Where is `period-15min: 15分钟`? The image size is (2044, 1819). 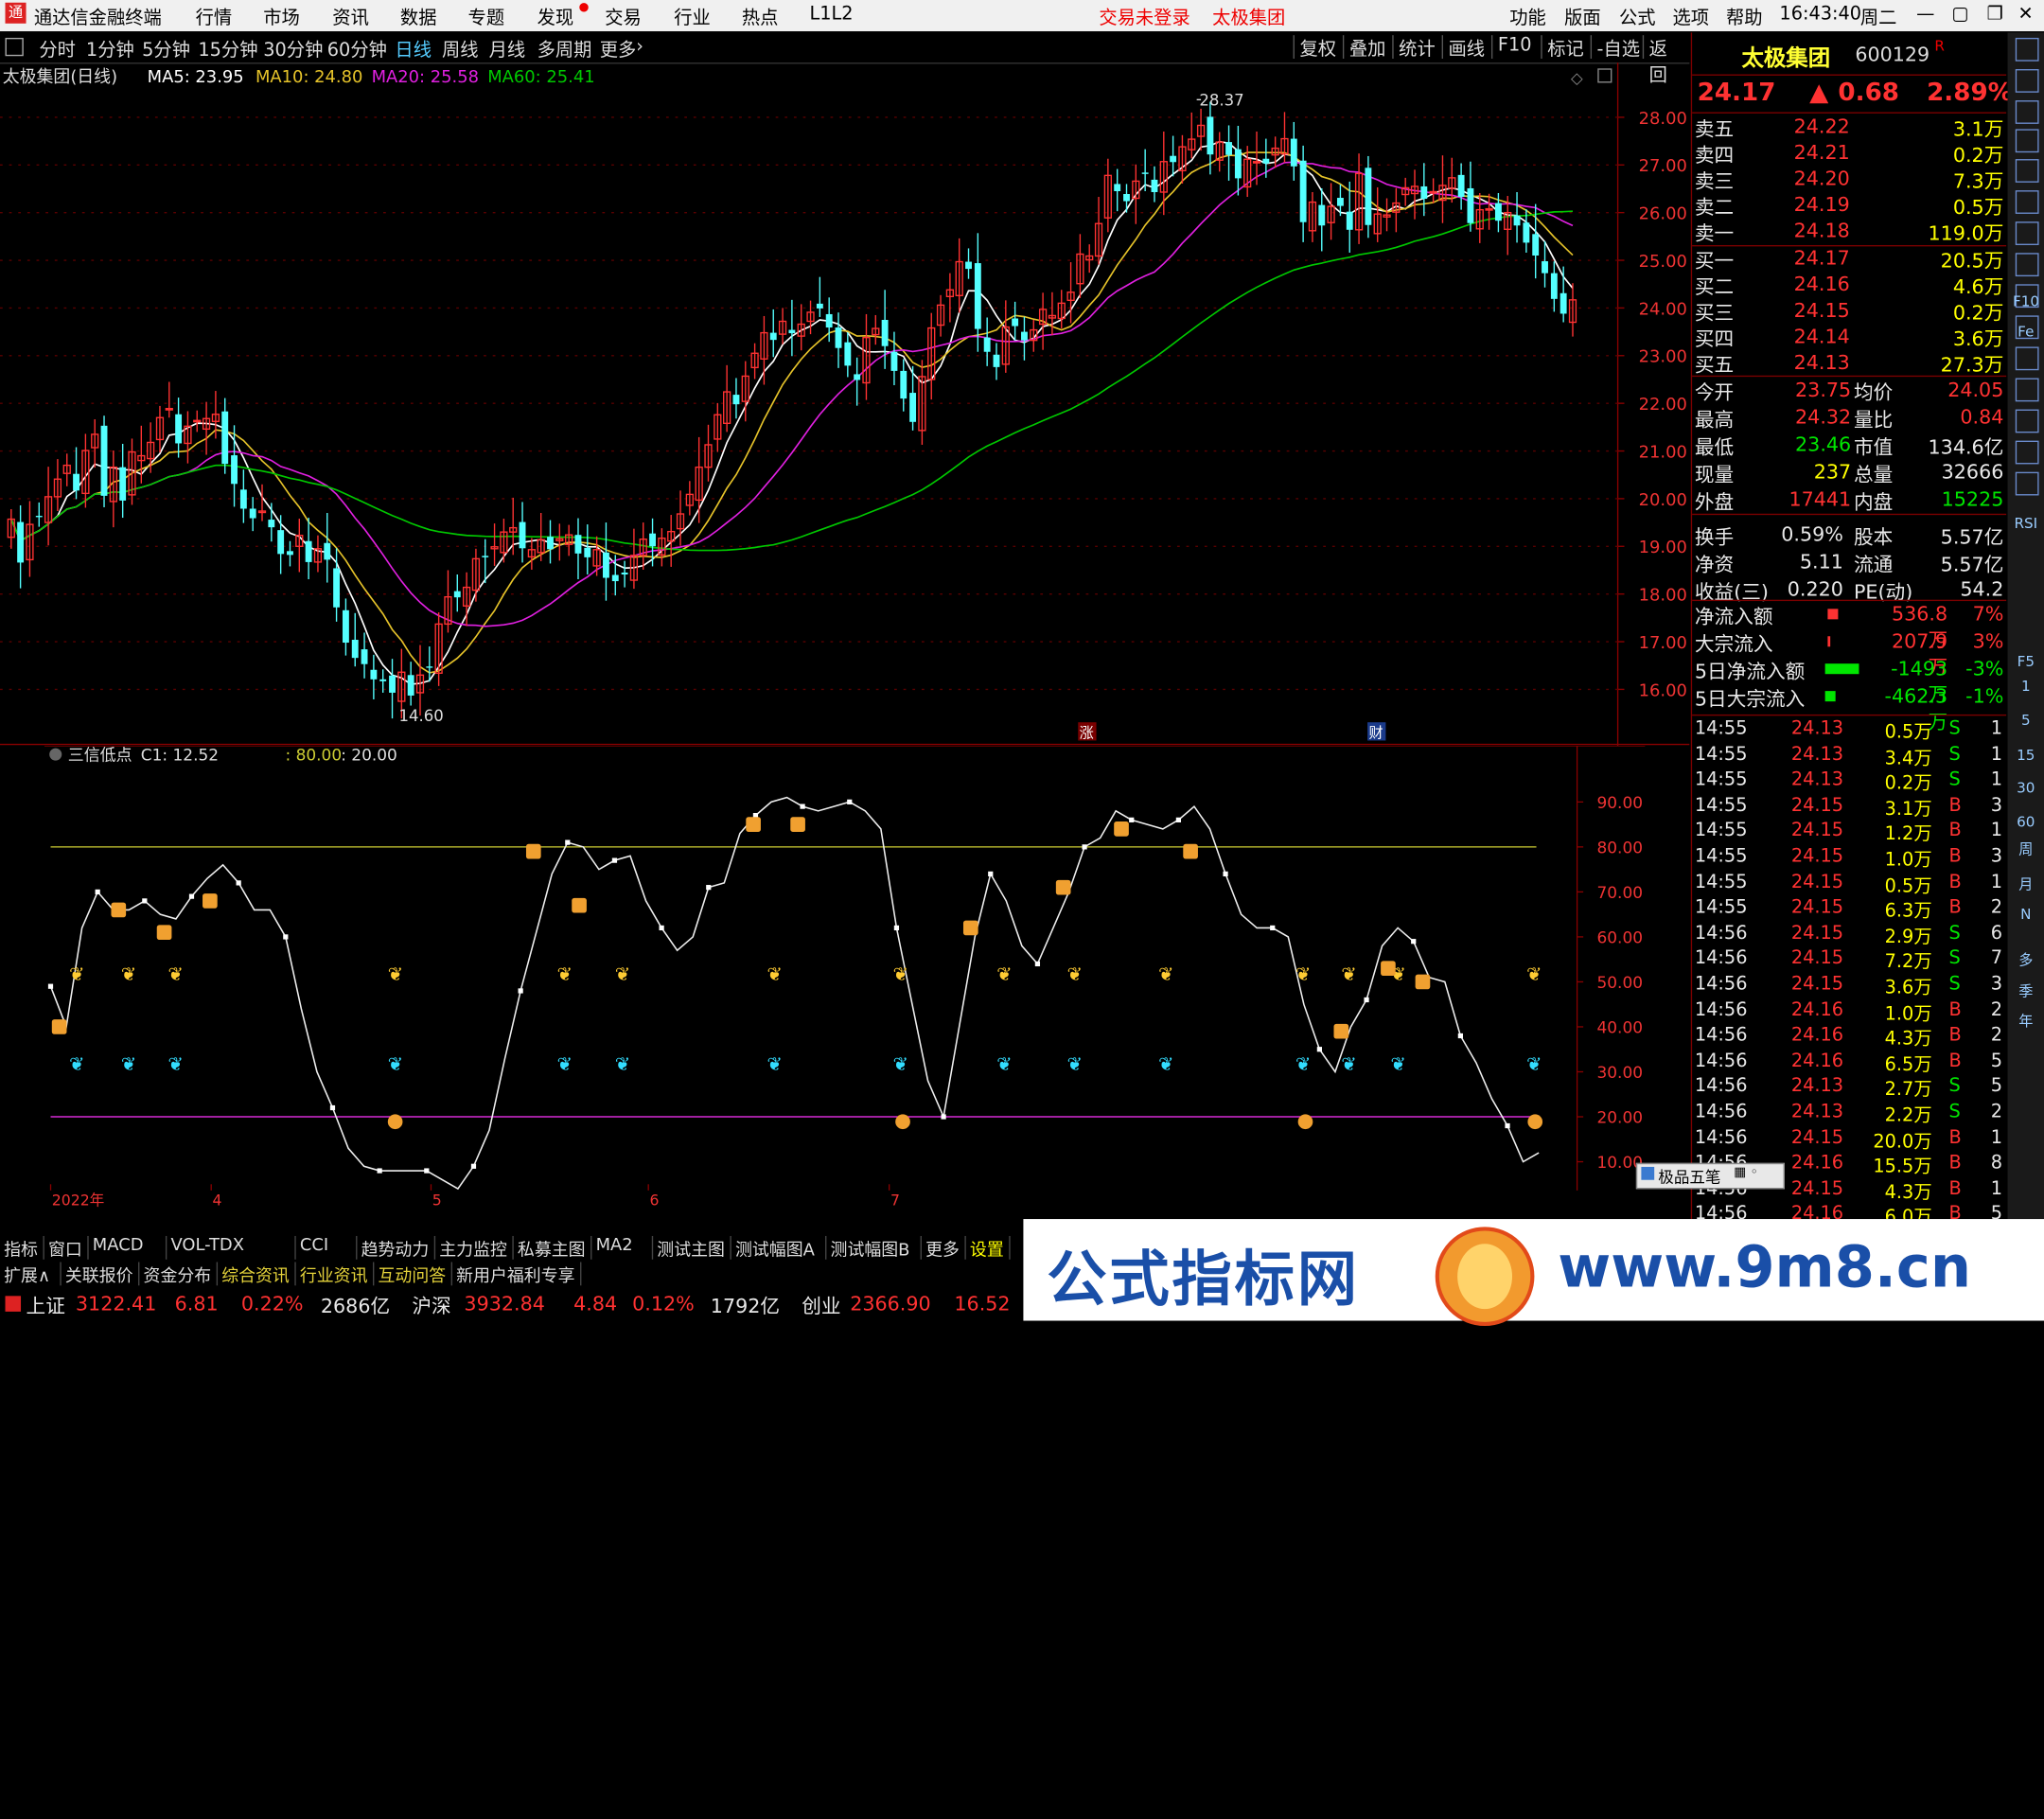
period-15min: 15分钟 is located at coordinates (227, 50).